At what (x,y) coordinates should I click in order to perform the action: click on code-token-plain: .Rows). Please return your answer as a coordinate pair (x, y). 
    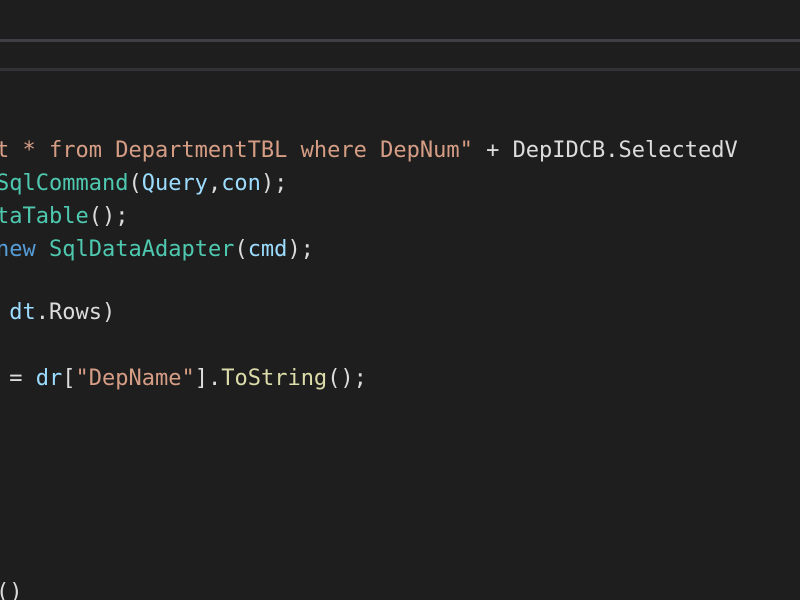
    Looking at the image, I should click on (75, 312).